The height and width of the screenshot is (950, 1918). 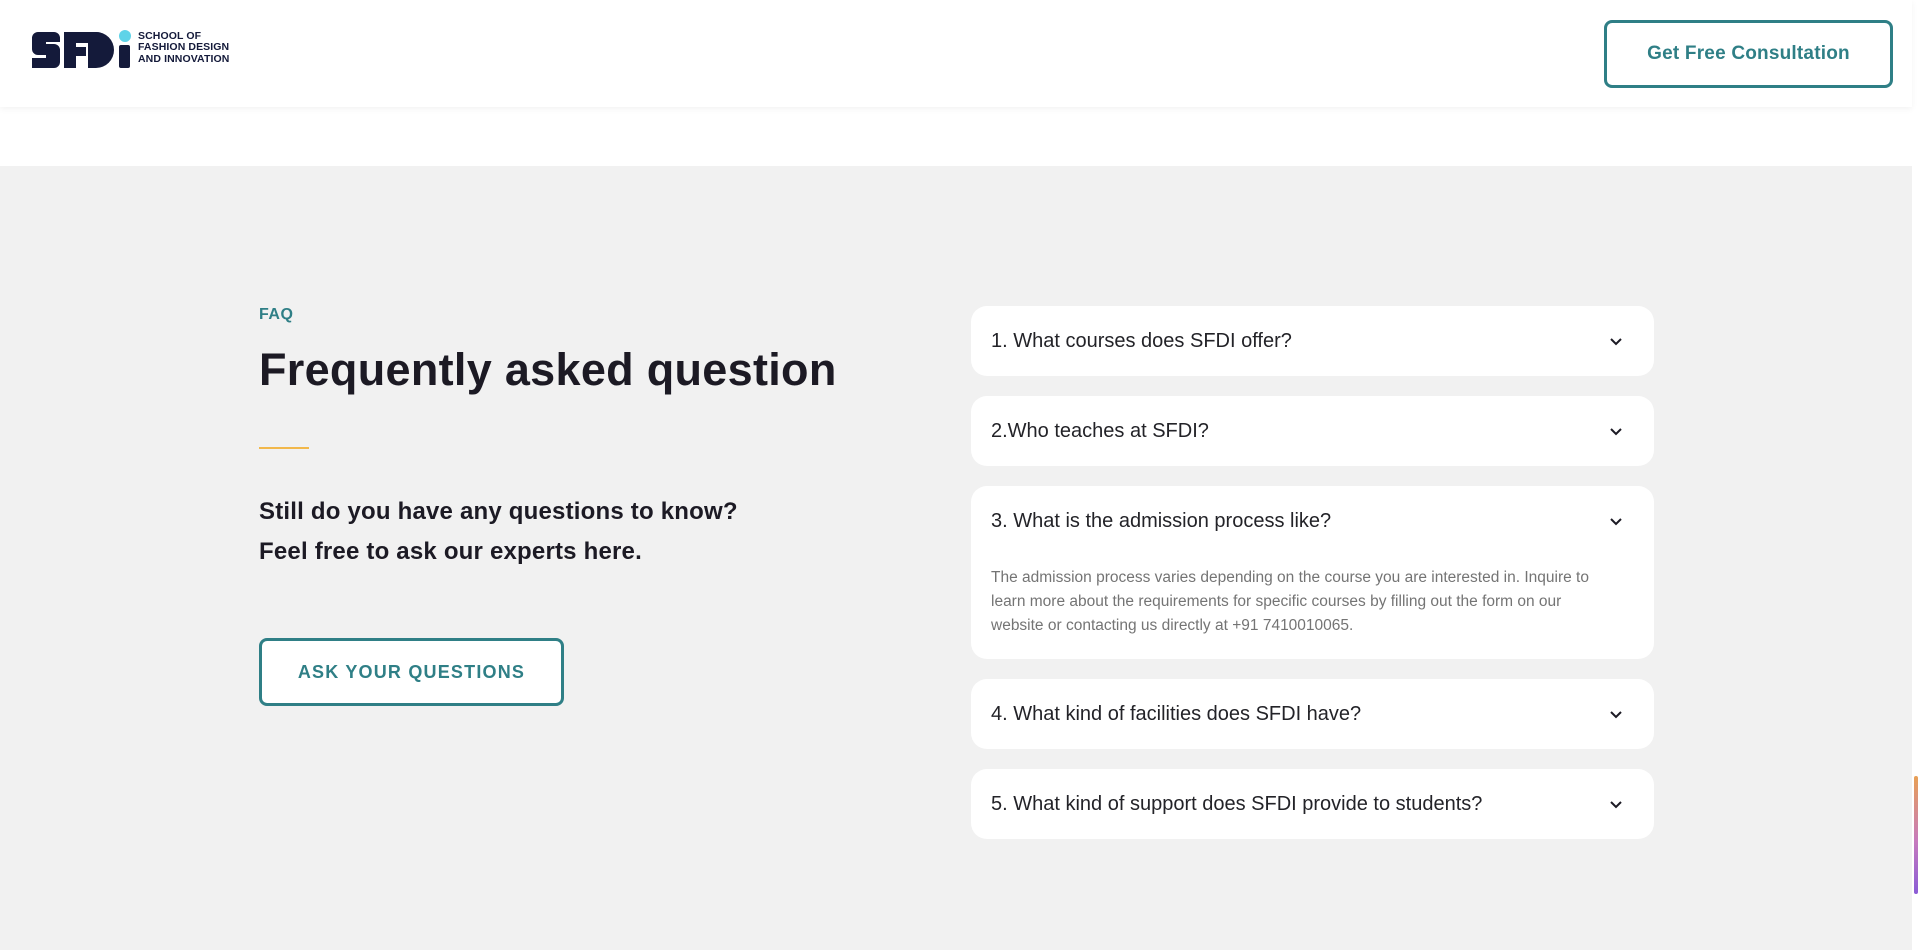 I want to click on faq-subtext-line-1: Still do you have any questions to know?, so click(x=498, y=511).